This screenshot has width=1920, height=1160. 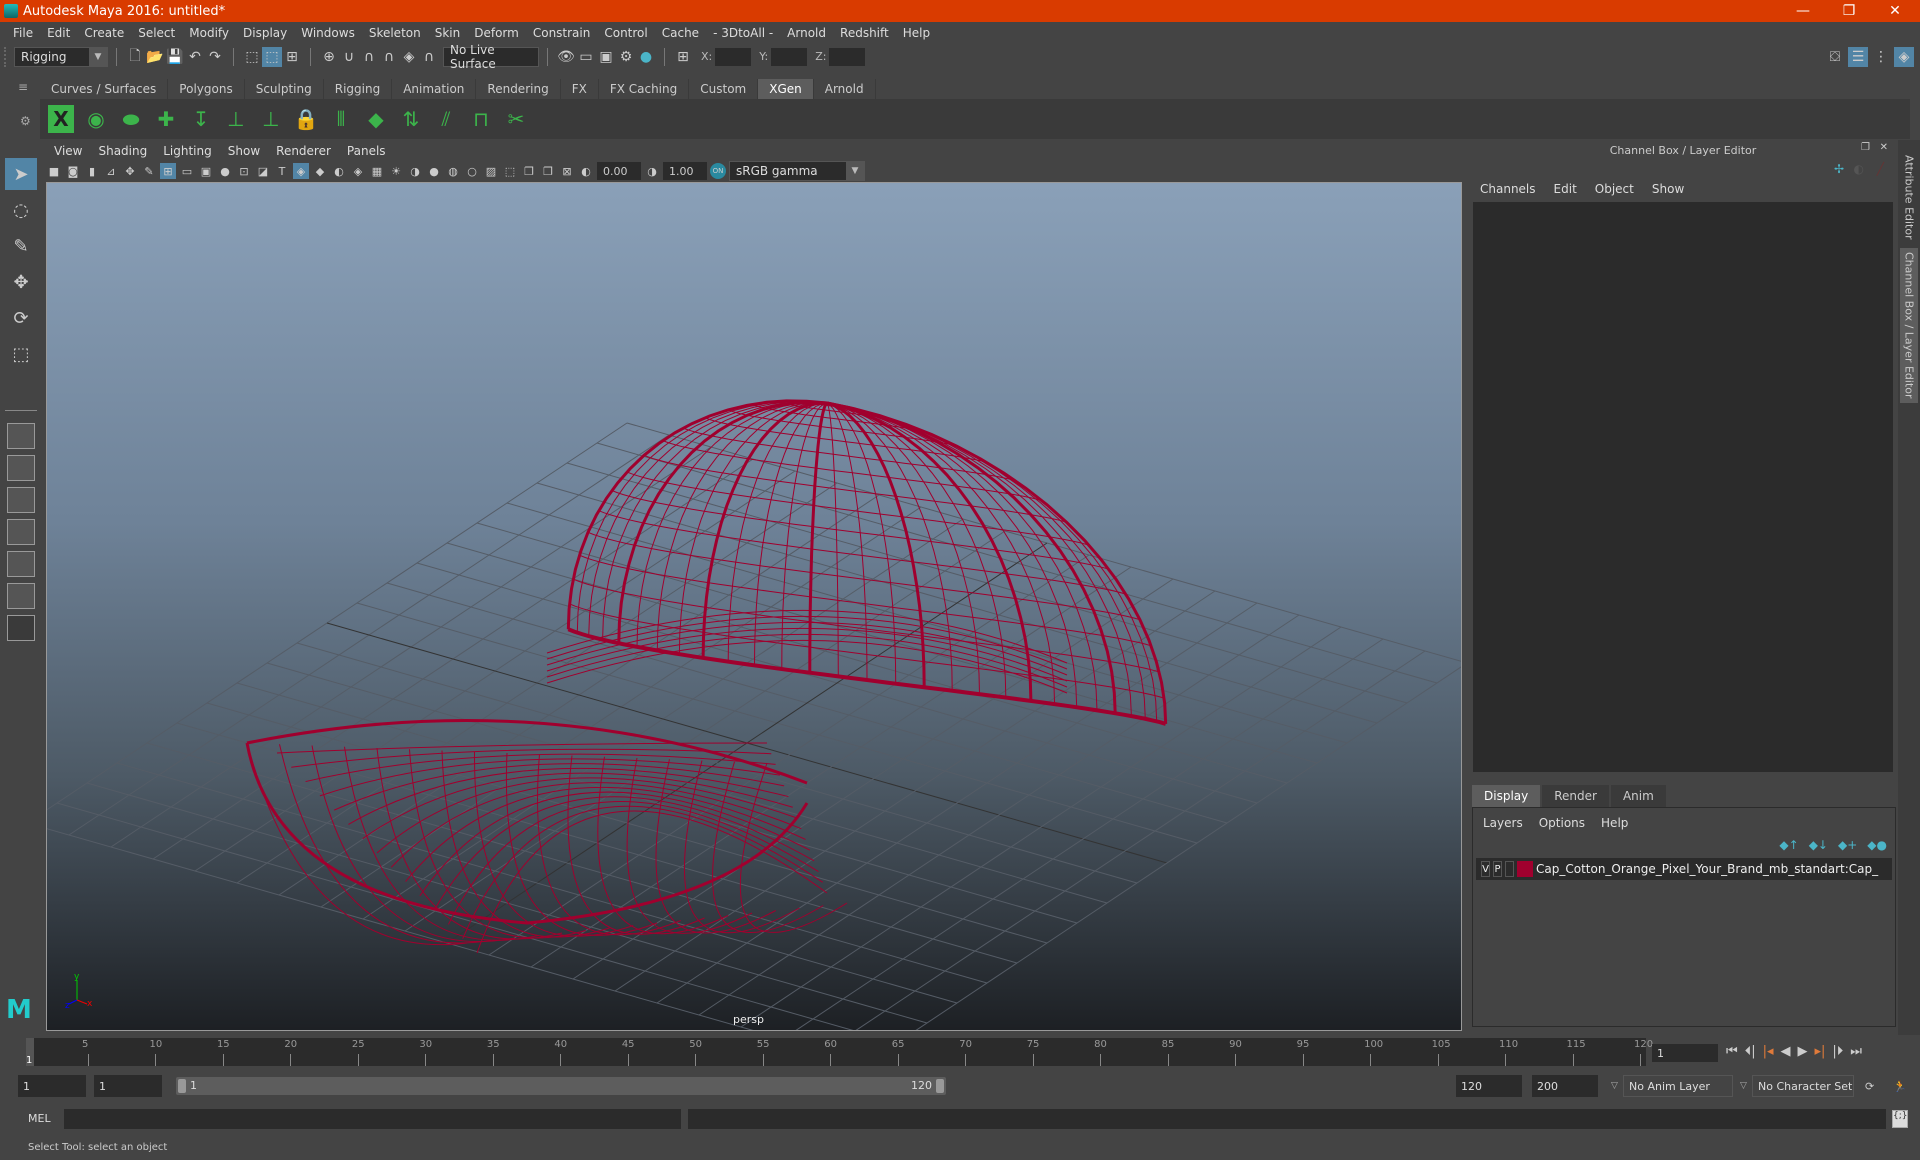 What do you see at coordinates (282, 171) in the screenshot?
I see `safe-title-icon: T` at bounding box center [282, 171].